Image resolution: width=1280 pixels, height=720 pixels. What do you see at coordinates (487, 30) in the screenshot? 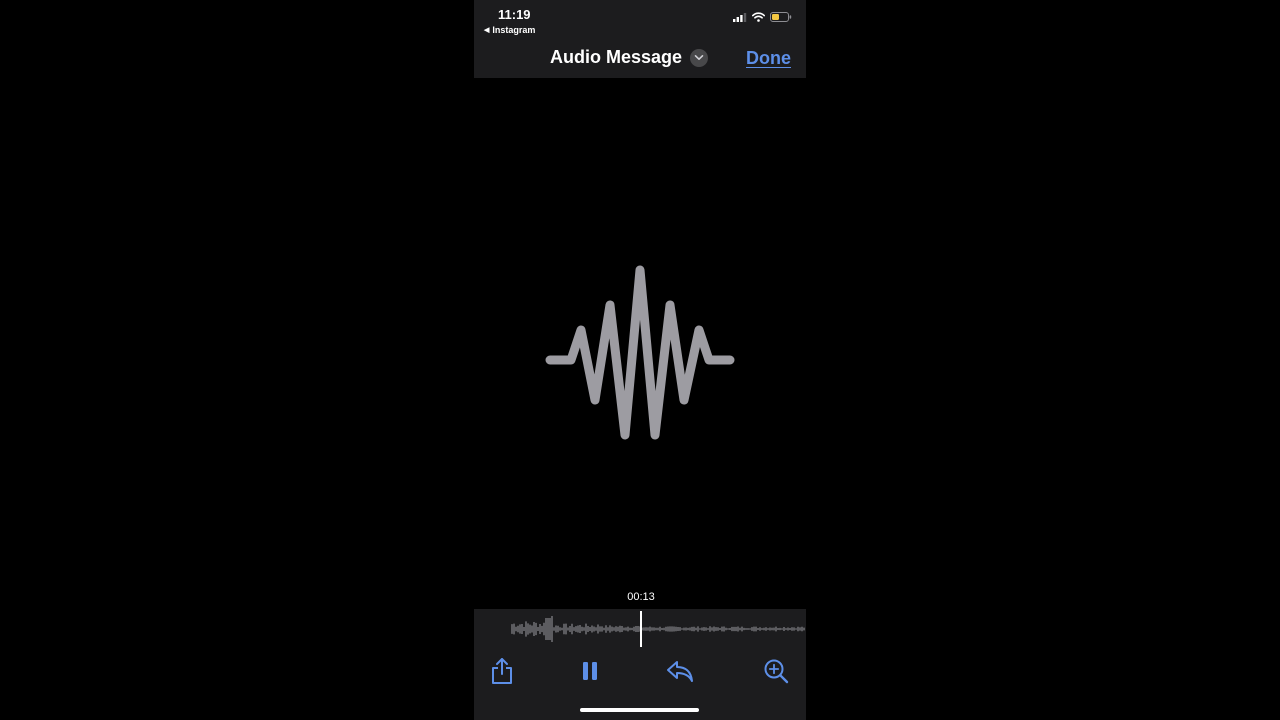
I see `back-arrow-icon: ◀` at bounding box center [487, 30].